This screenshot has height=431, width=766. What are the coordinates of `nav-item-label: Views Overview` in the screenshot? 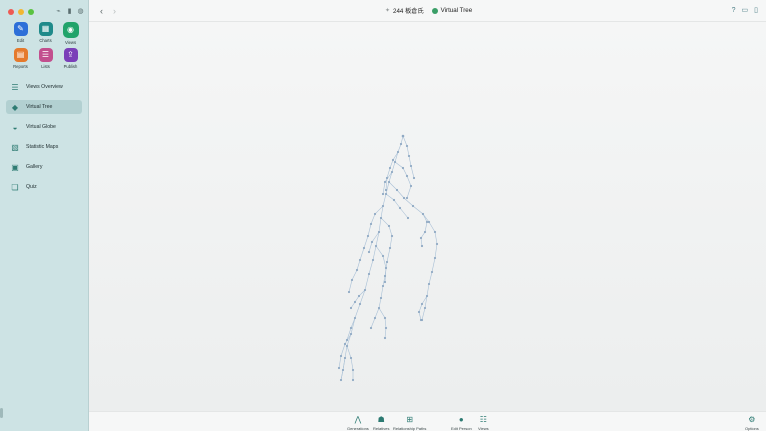 It's located at (44, 87).